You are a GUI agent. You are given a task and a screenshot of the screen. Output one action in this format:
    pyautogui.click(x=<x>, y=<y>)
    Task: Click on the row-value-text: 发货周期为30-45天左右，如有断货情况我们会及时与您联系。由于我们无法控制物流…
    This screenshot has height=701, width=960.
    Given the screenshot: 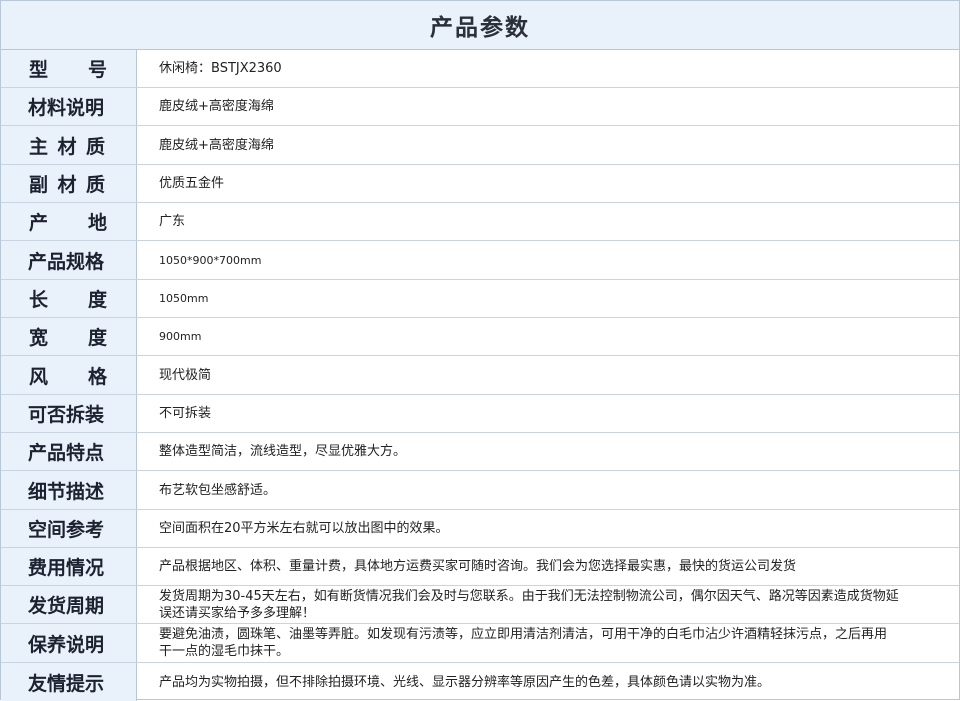 What is the action you would take?
    pyautogui.click(x=529, y=604)
    